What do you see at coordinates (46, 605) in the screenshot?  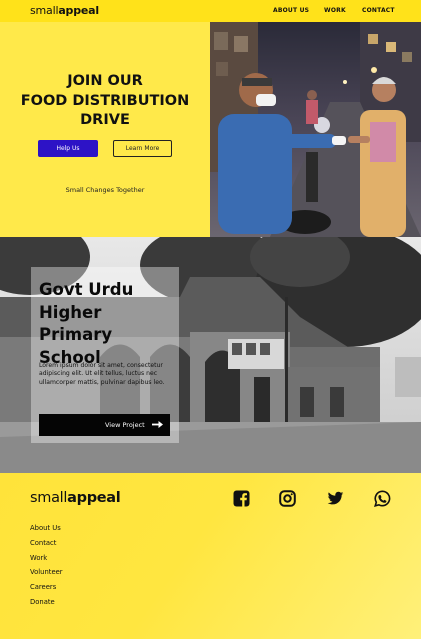 I see `footer-link-donate: Donate` at bounding box center [46, 605].